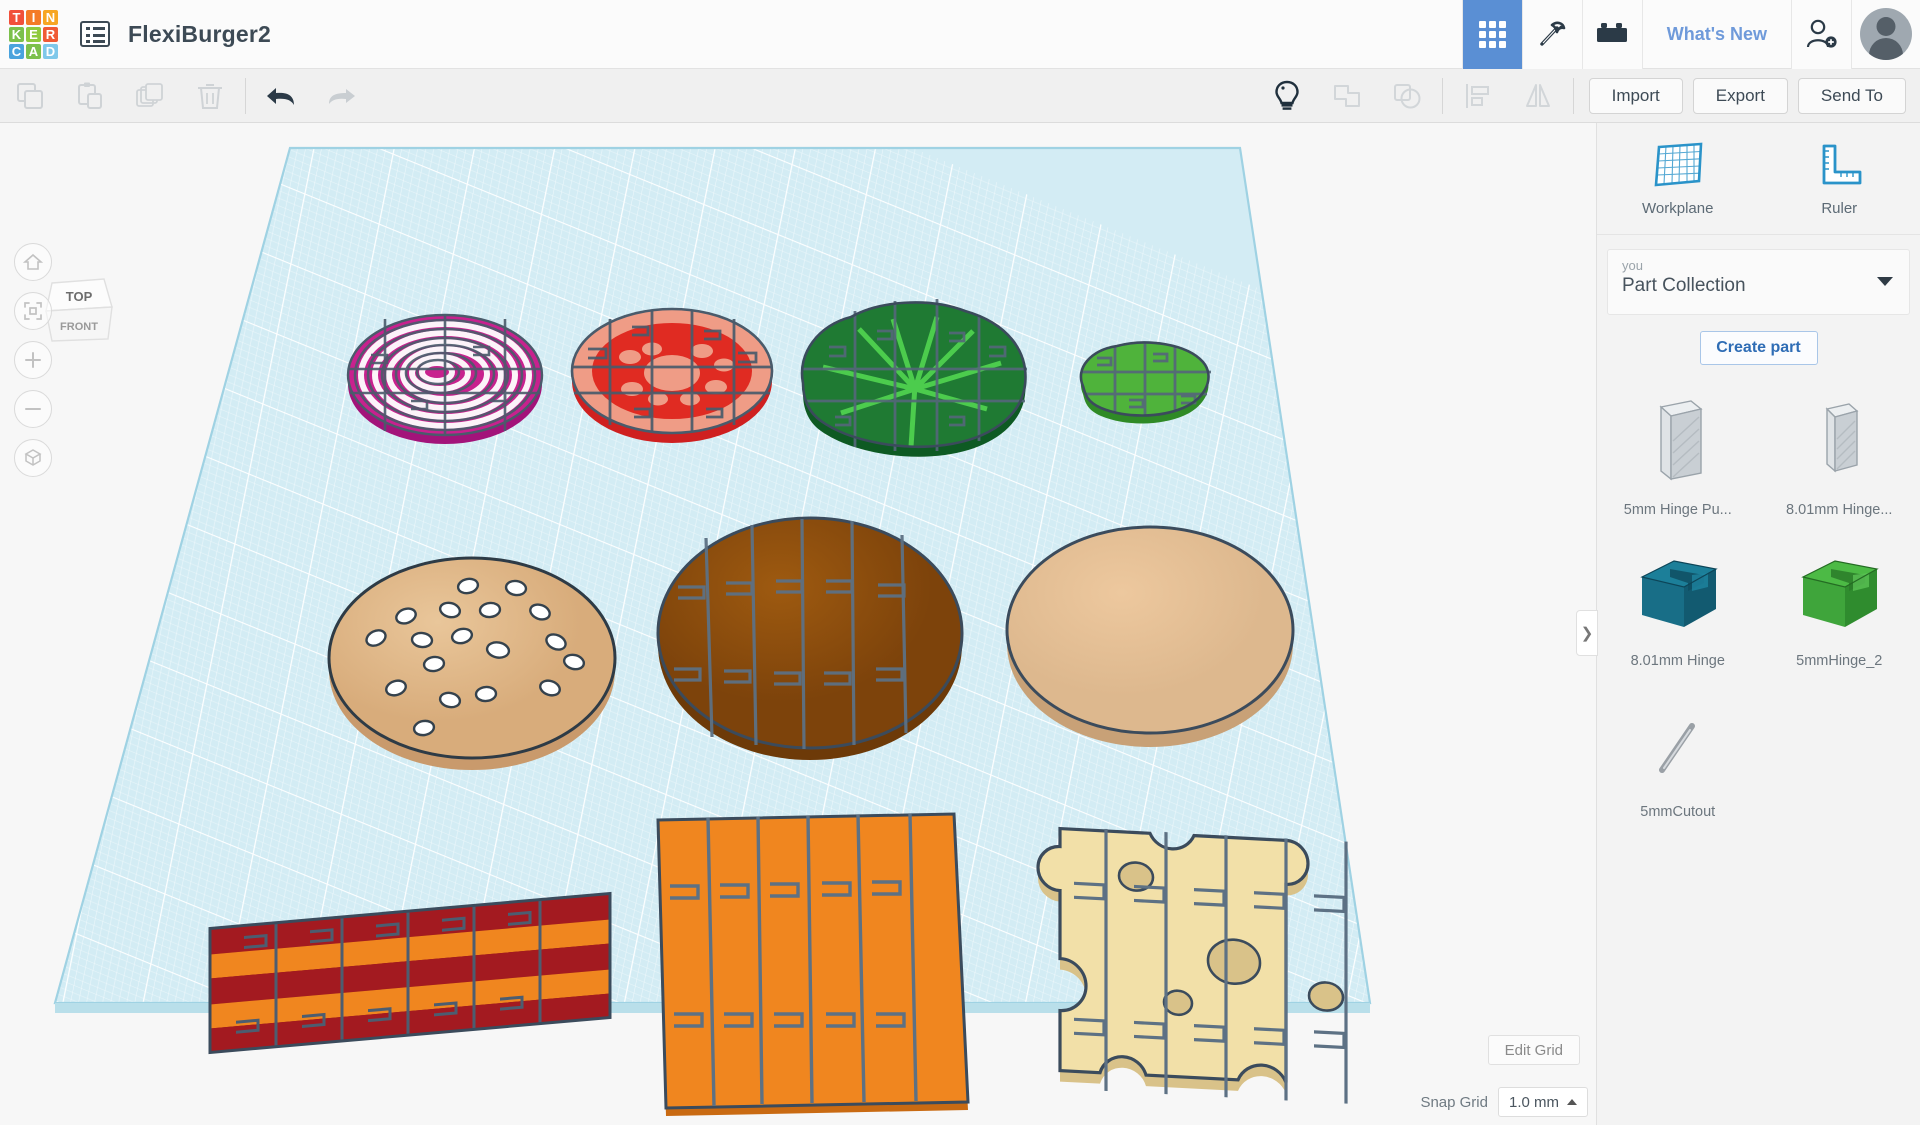 The width and height of the screenshot is (1920, 1125). Describe the element at coordinates (1407, 96) in the screenshot. I see `ungroup-button` at that location.